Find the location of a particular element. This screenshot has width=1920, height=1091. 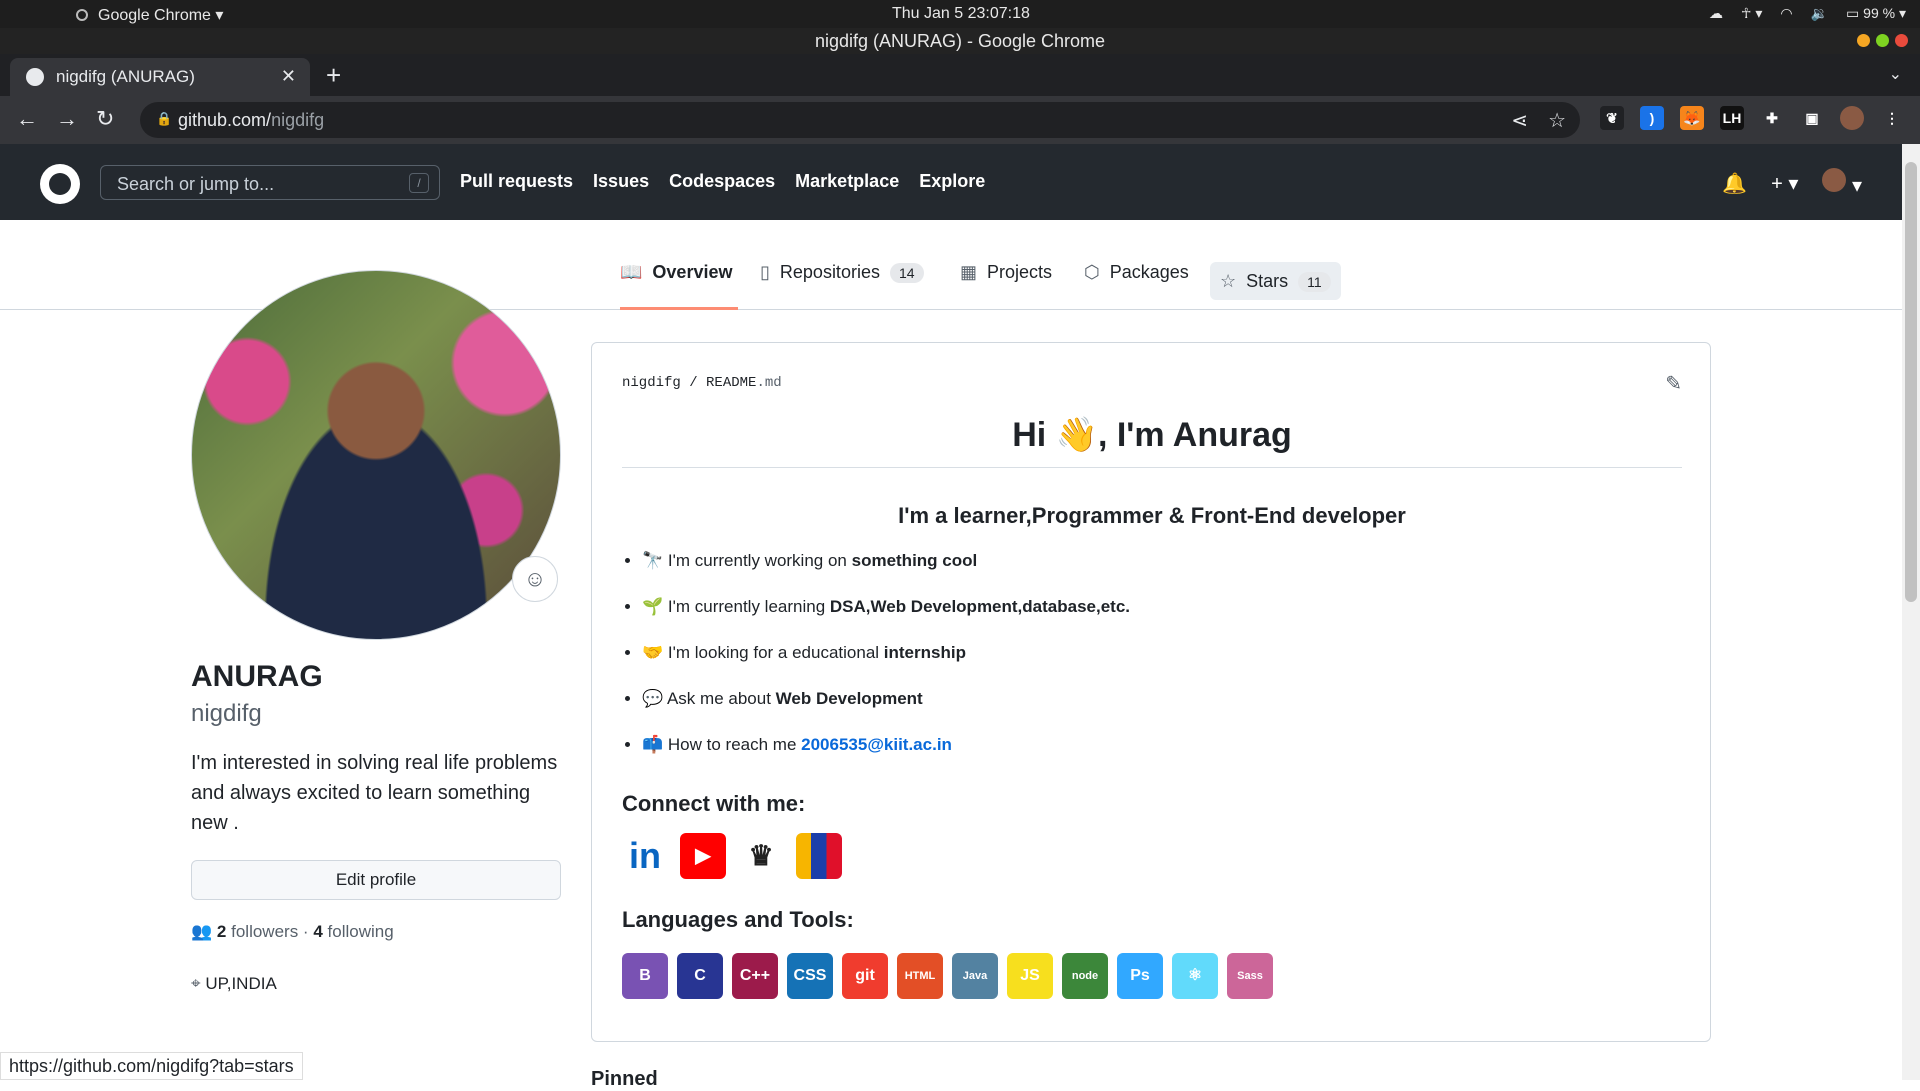

leetcode-icon is located at coordinates (819, 856).